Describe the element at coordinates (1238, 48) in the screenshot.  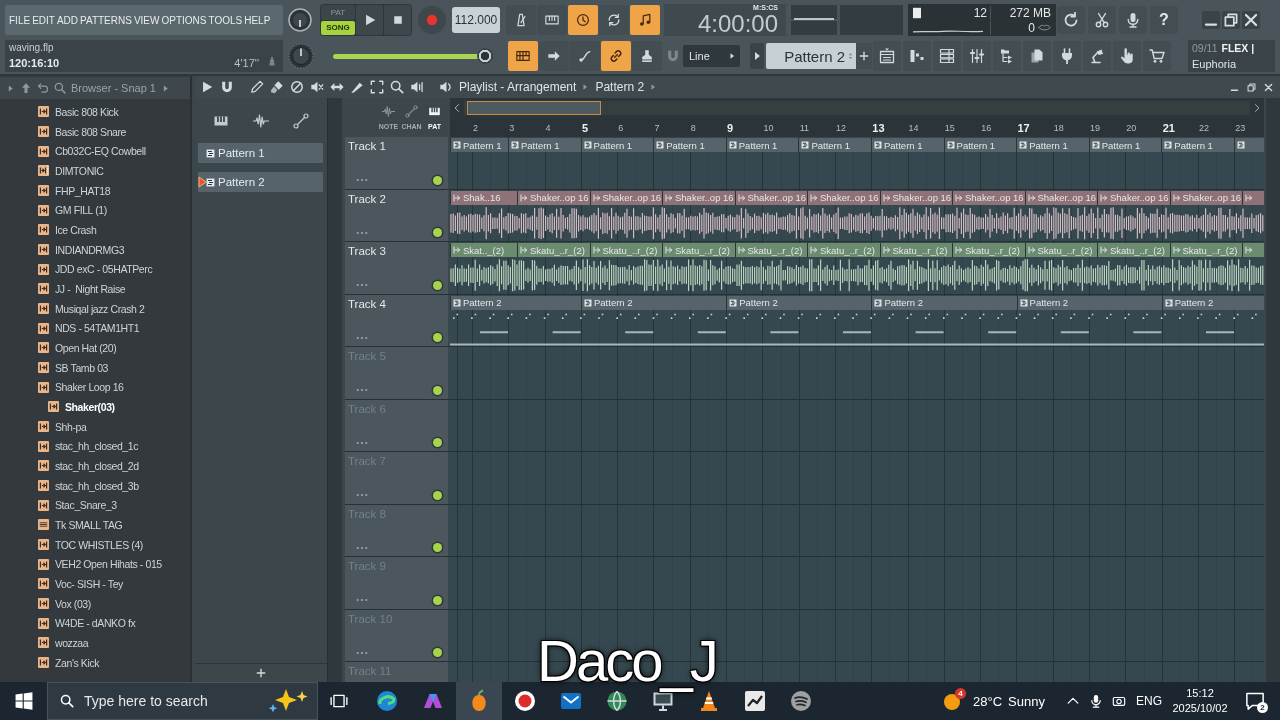
I see `news-title: FLEX |` at that location.